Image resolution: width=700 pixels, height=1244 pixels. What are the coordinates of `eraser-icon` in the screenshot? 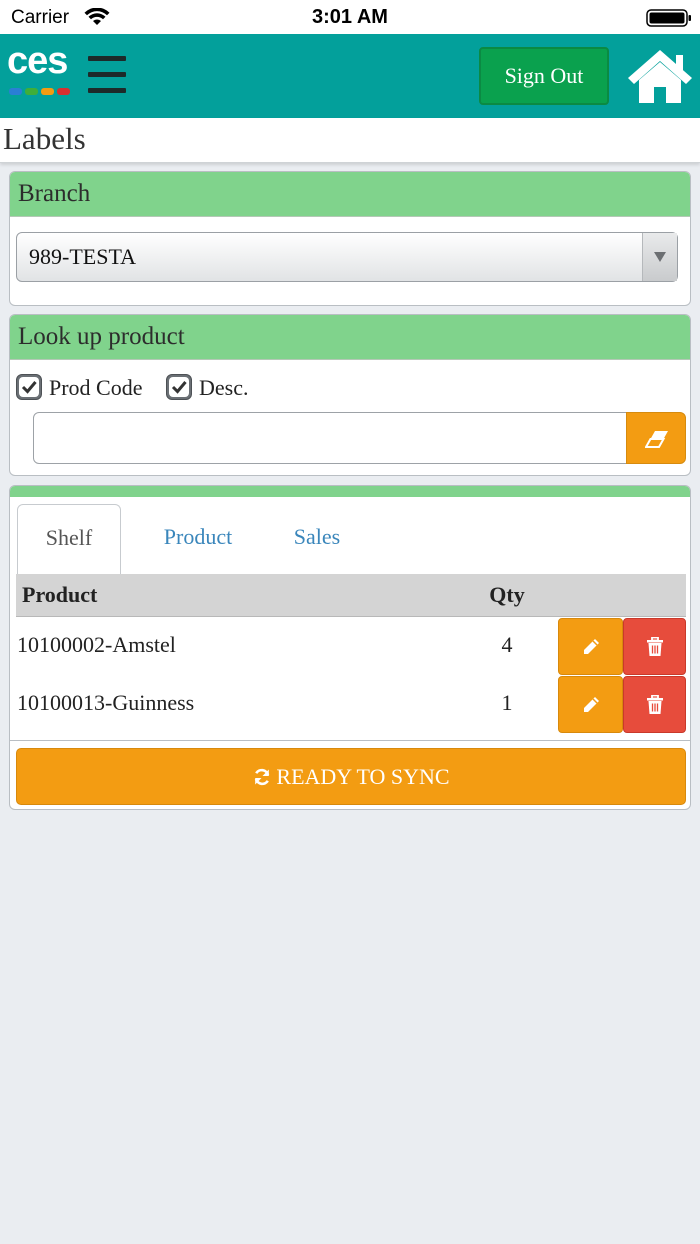 It's located at (656, 439).